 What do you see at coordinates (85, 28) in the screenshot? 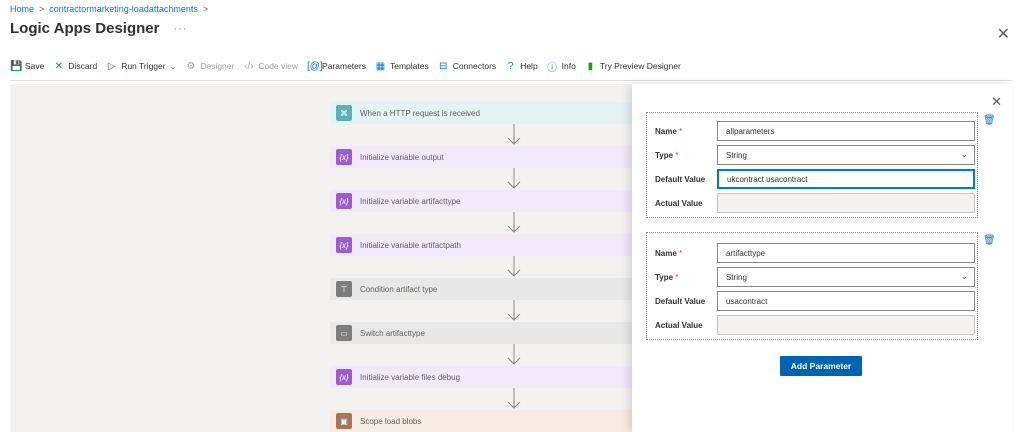
I see `page-title: Logic Apps Designer` at bounding box center [85, 28].